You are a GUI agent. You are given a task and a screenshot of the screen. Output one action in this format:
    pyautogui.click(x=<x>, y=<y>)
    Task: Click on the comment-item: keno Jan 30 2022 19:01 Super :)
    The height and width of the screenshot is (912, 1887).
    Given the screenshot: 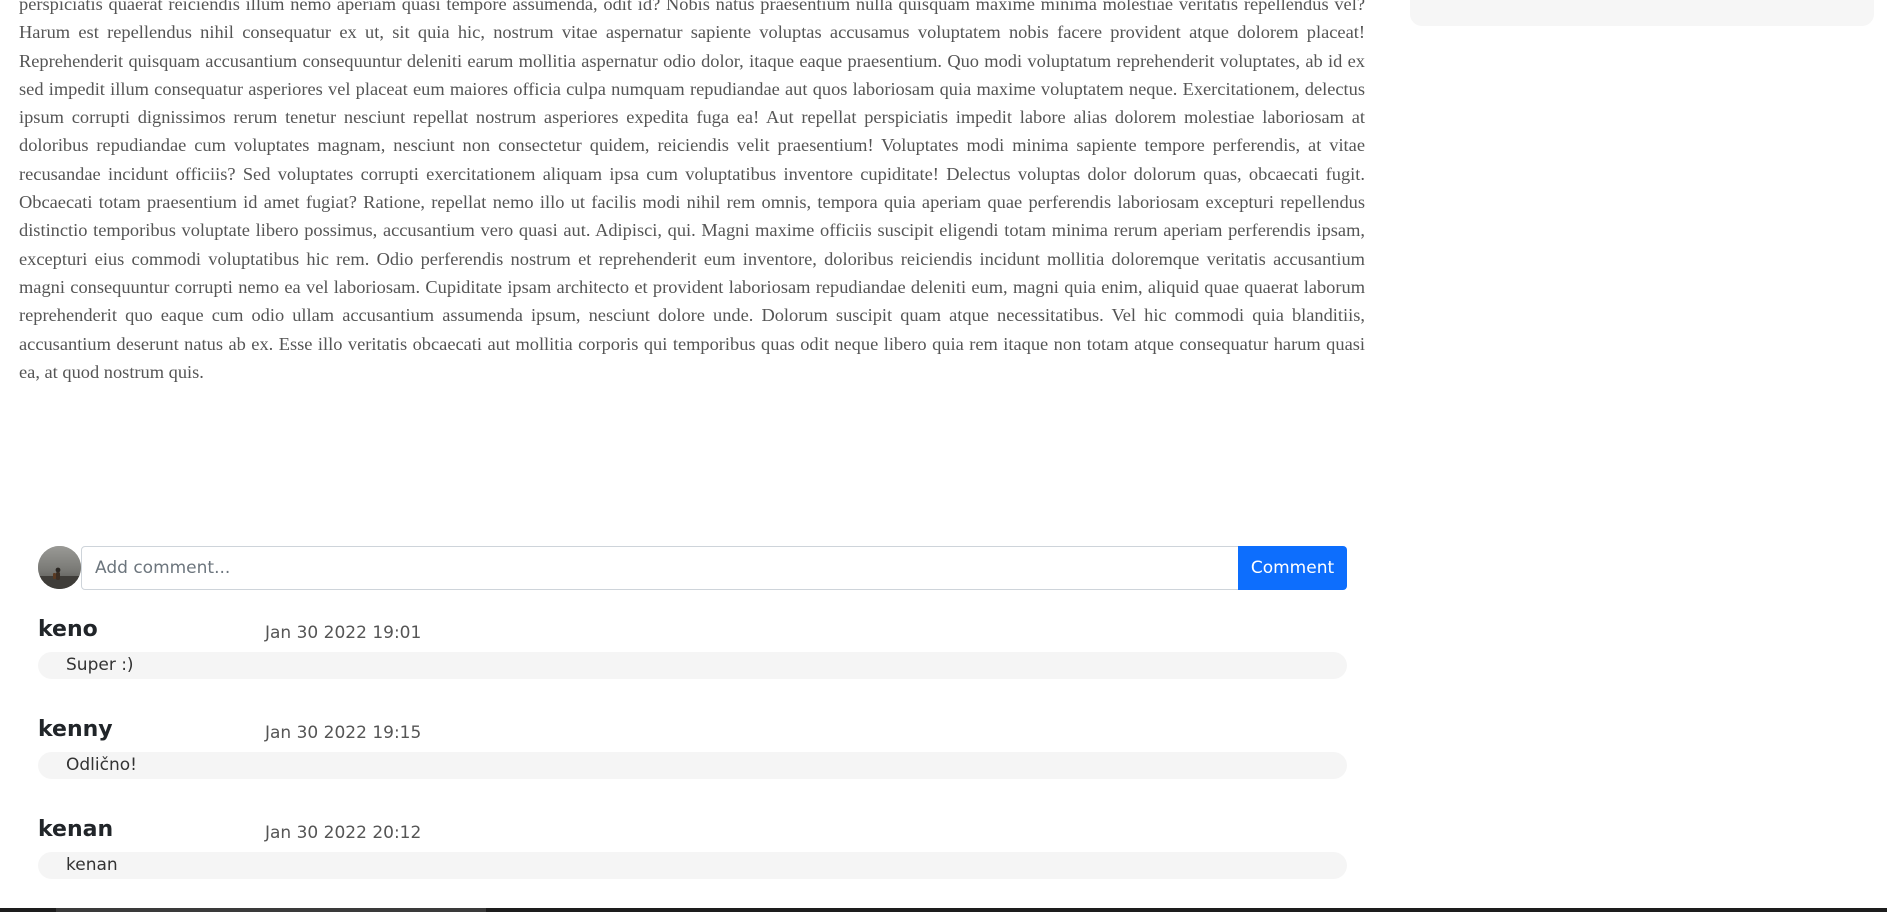 What is the action you would take?
    pyautogui.click(x=692, y=662)
    